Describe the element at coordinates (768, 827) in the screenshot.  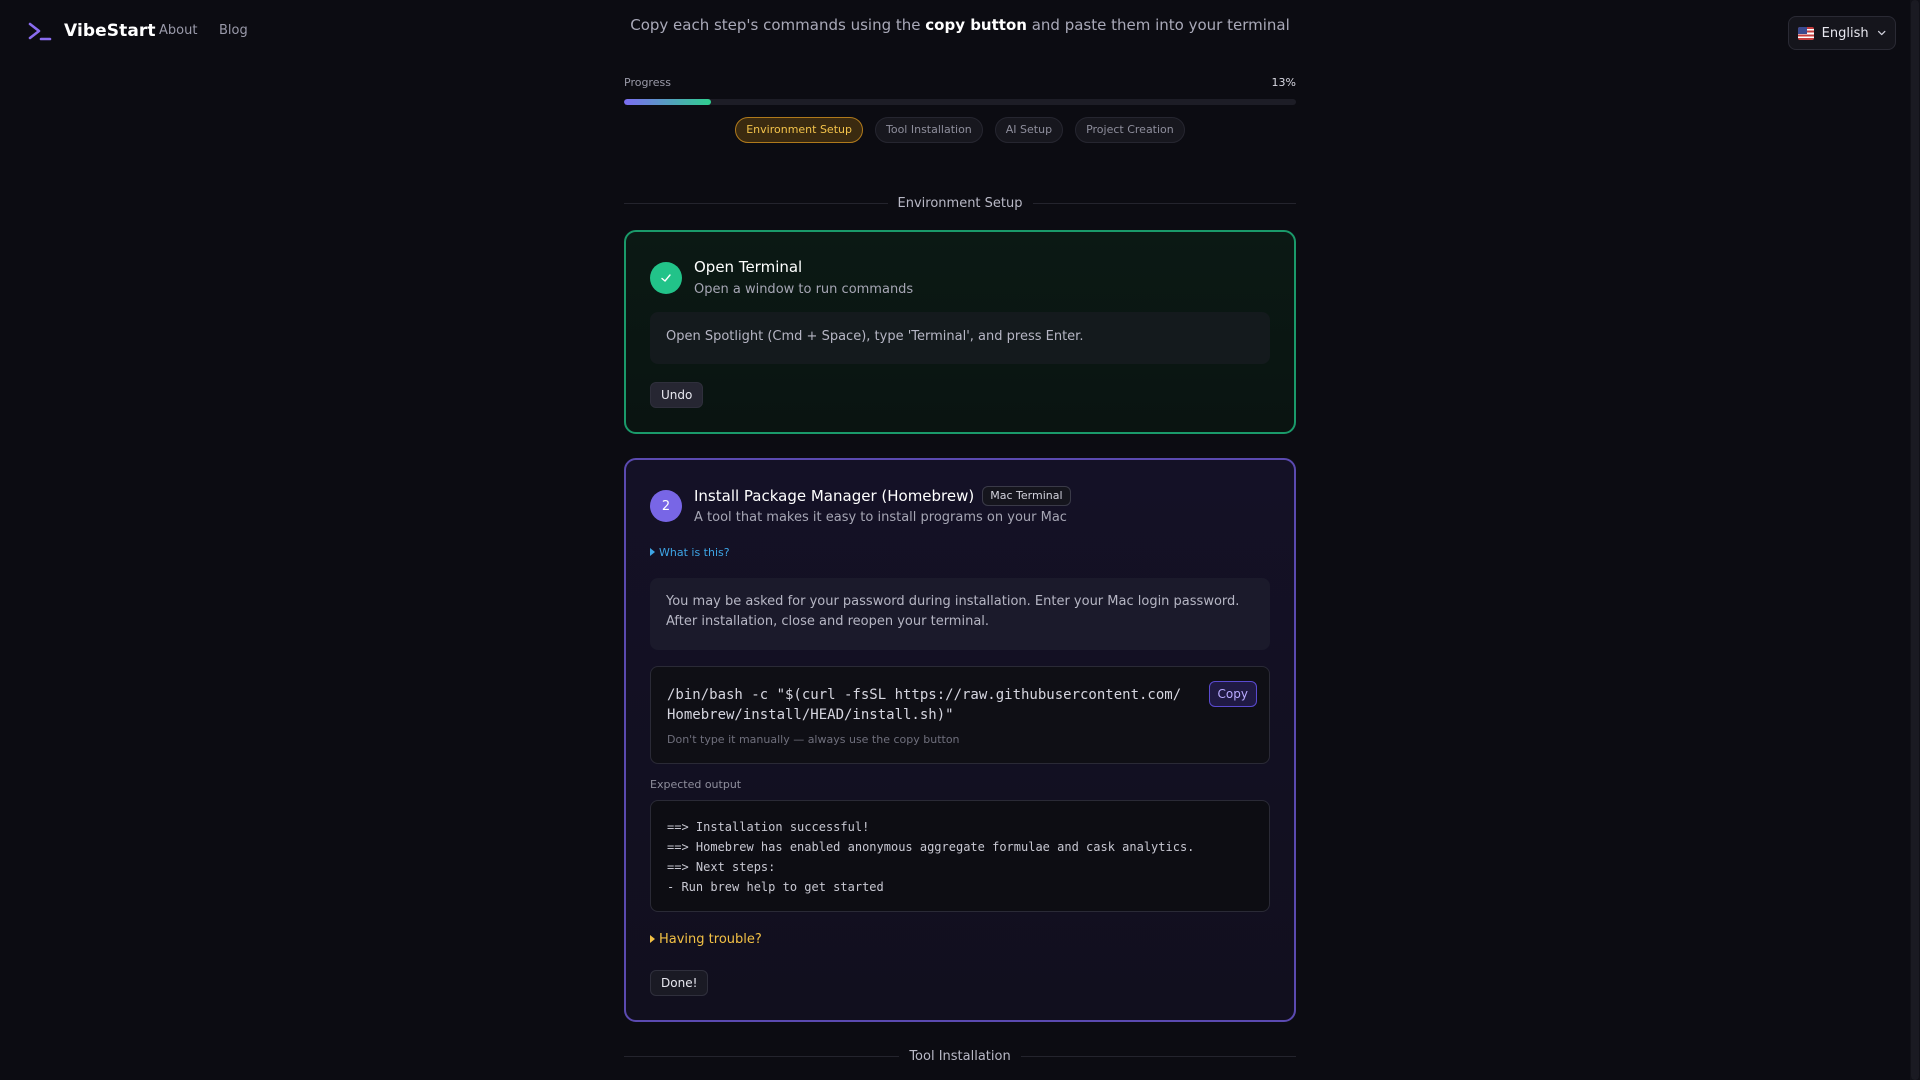
I see `output-line: ==> Installation successful!` at that location.